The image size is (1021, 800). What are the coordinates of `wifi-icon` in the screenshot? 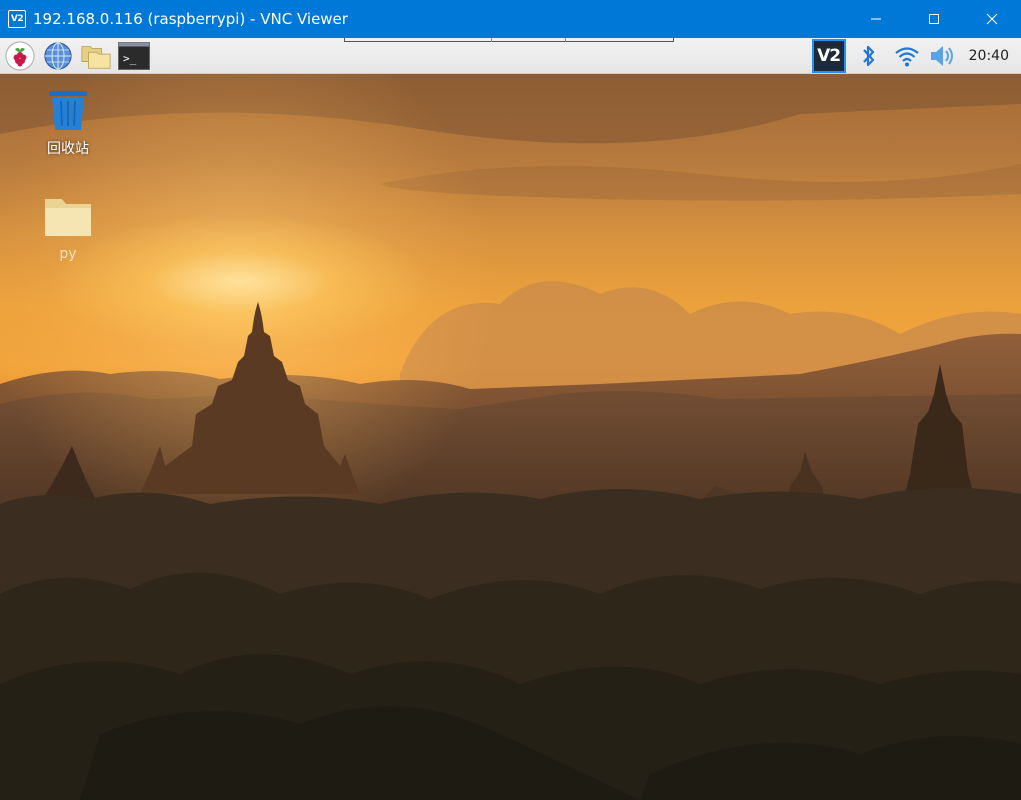 It's located at (906, 57).